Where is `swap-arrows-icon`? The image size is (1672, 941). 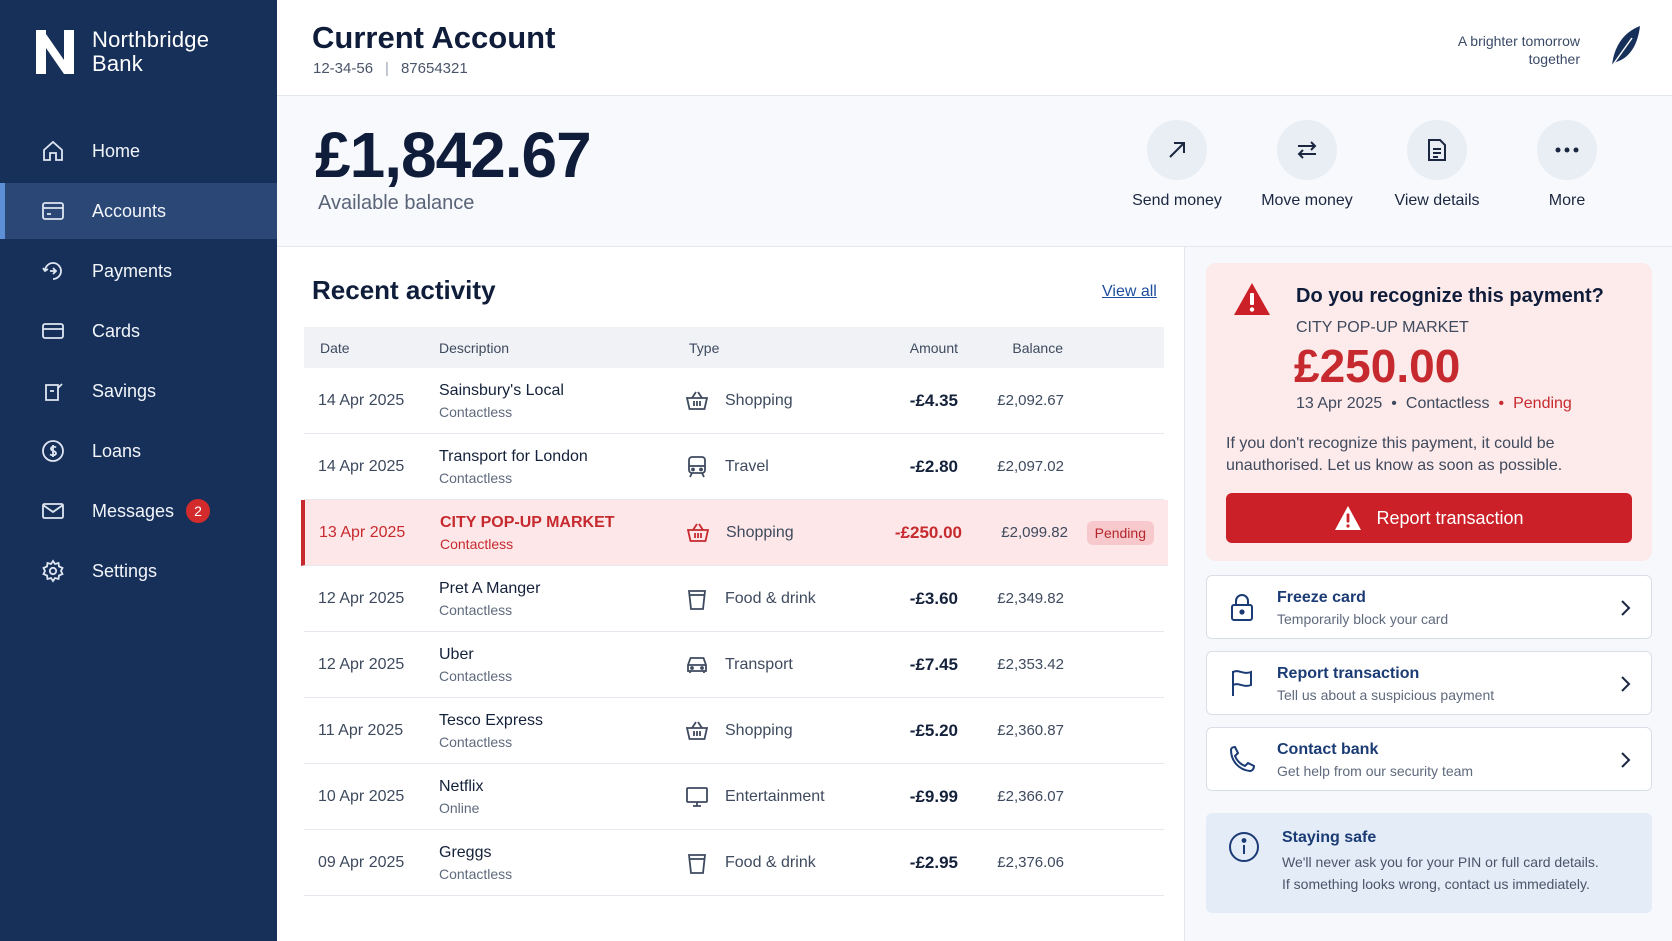
swap-arrows-icon is located at coordinates (1307, 150).